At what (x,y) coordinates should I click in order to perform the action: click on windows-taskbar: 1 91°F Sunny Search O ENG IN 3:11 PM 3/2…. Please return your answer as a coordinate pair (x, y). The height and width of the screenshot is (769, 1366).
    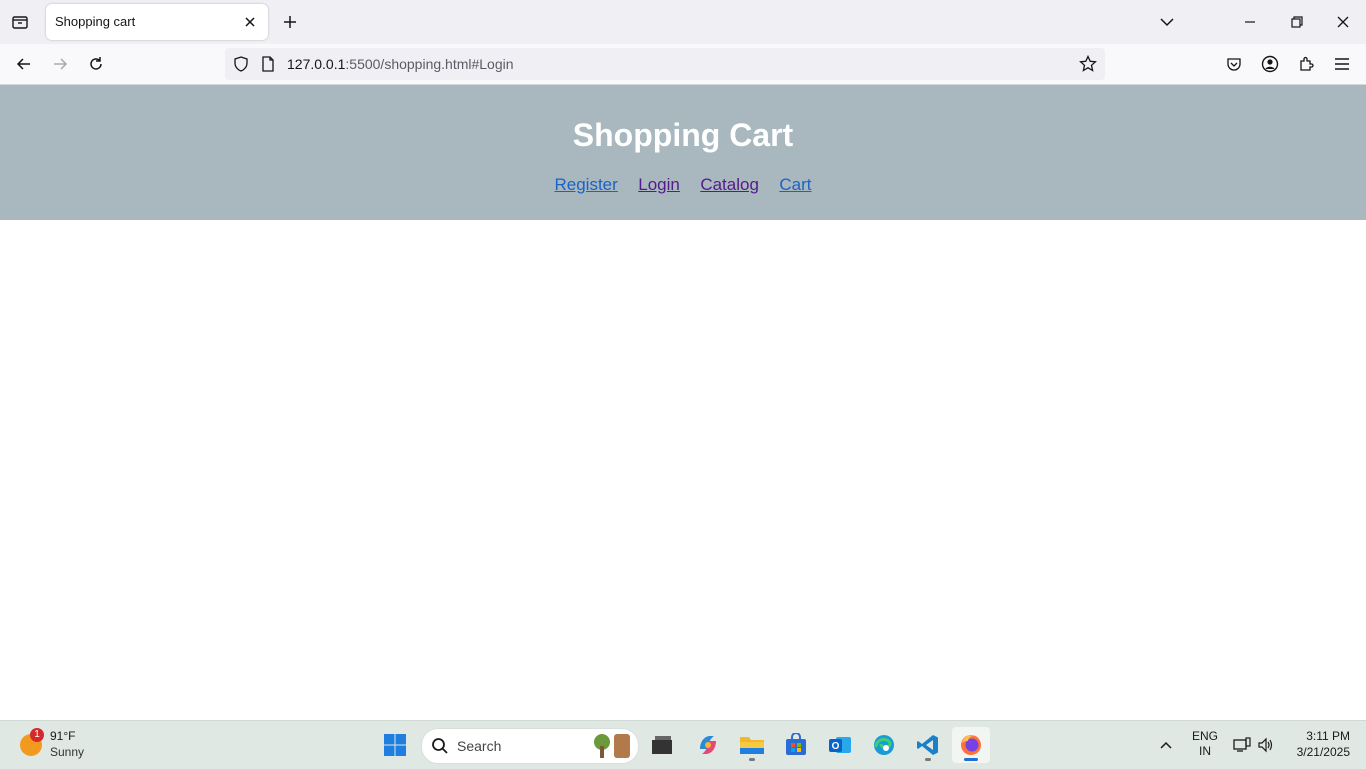
    Looking at the image, I should click on (683, 744).